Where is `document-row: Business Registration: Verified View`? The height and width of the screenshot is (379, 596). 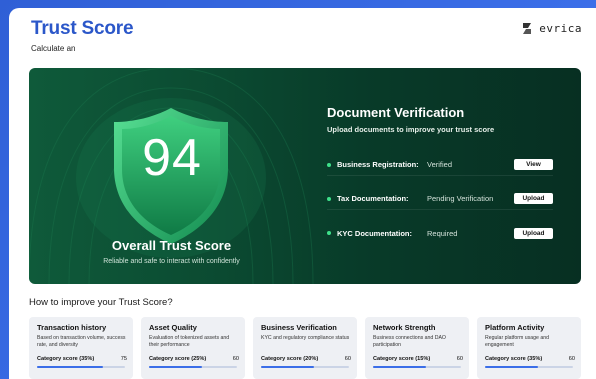
document-row: Business Registration: Verified View is located at coordinates (440, 165).